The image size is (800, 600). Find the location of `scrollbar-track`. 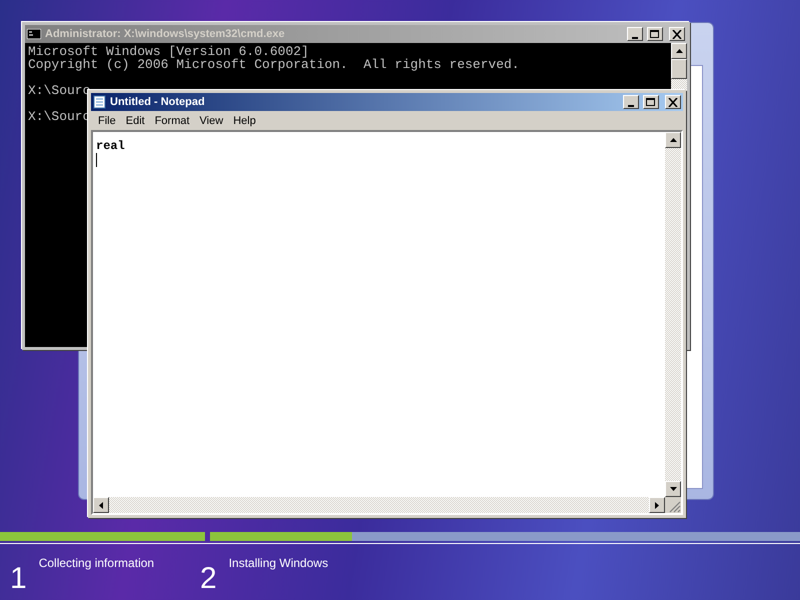

scrollbar-track is located at coordinates (679, 84).